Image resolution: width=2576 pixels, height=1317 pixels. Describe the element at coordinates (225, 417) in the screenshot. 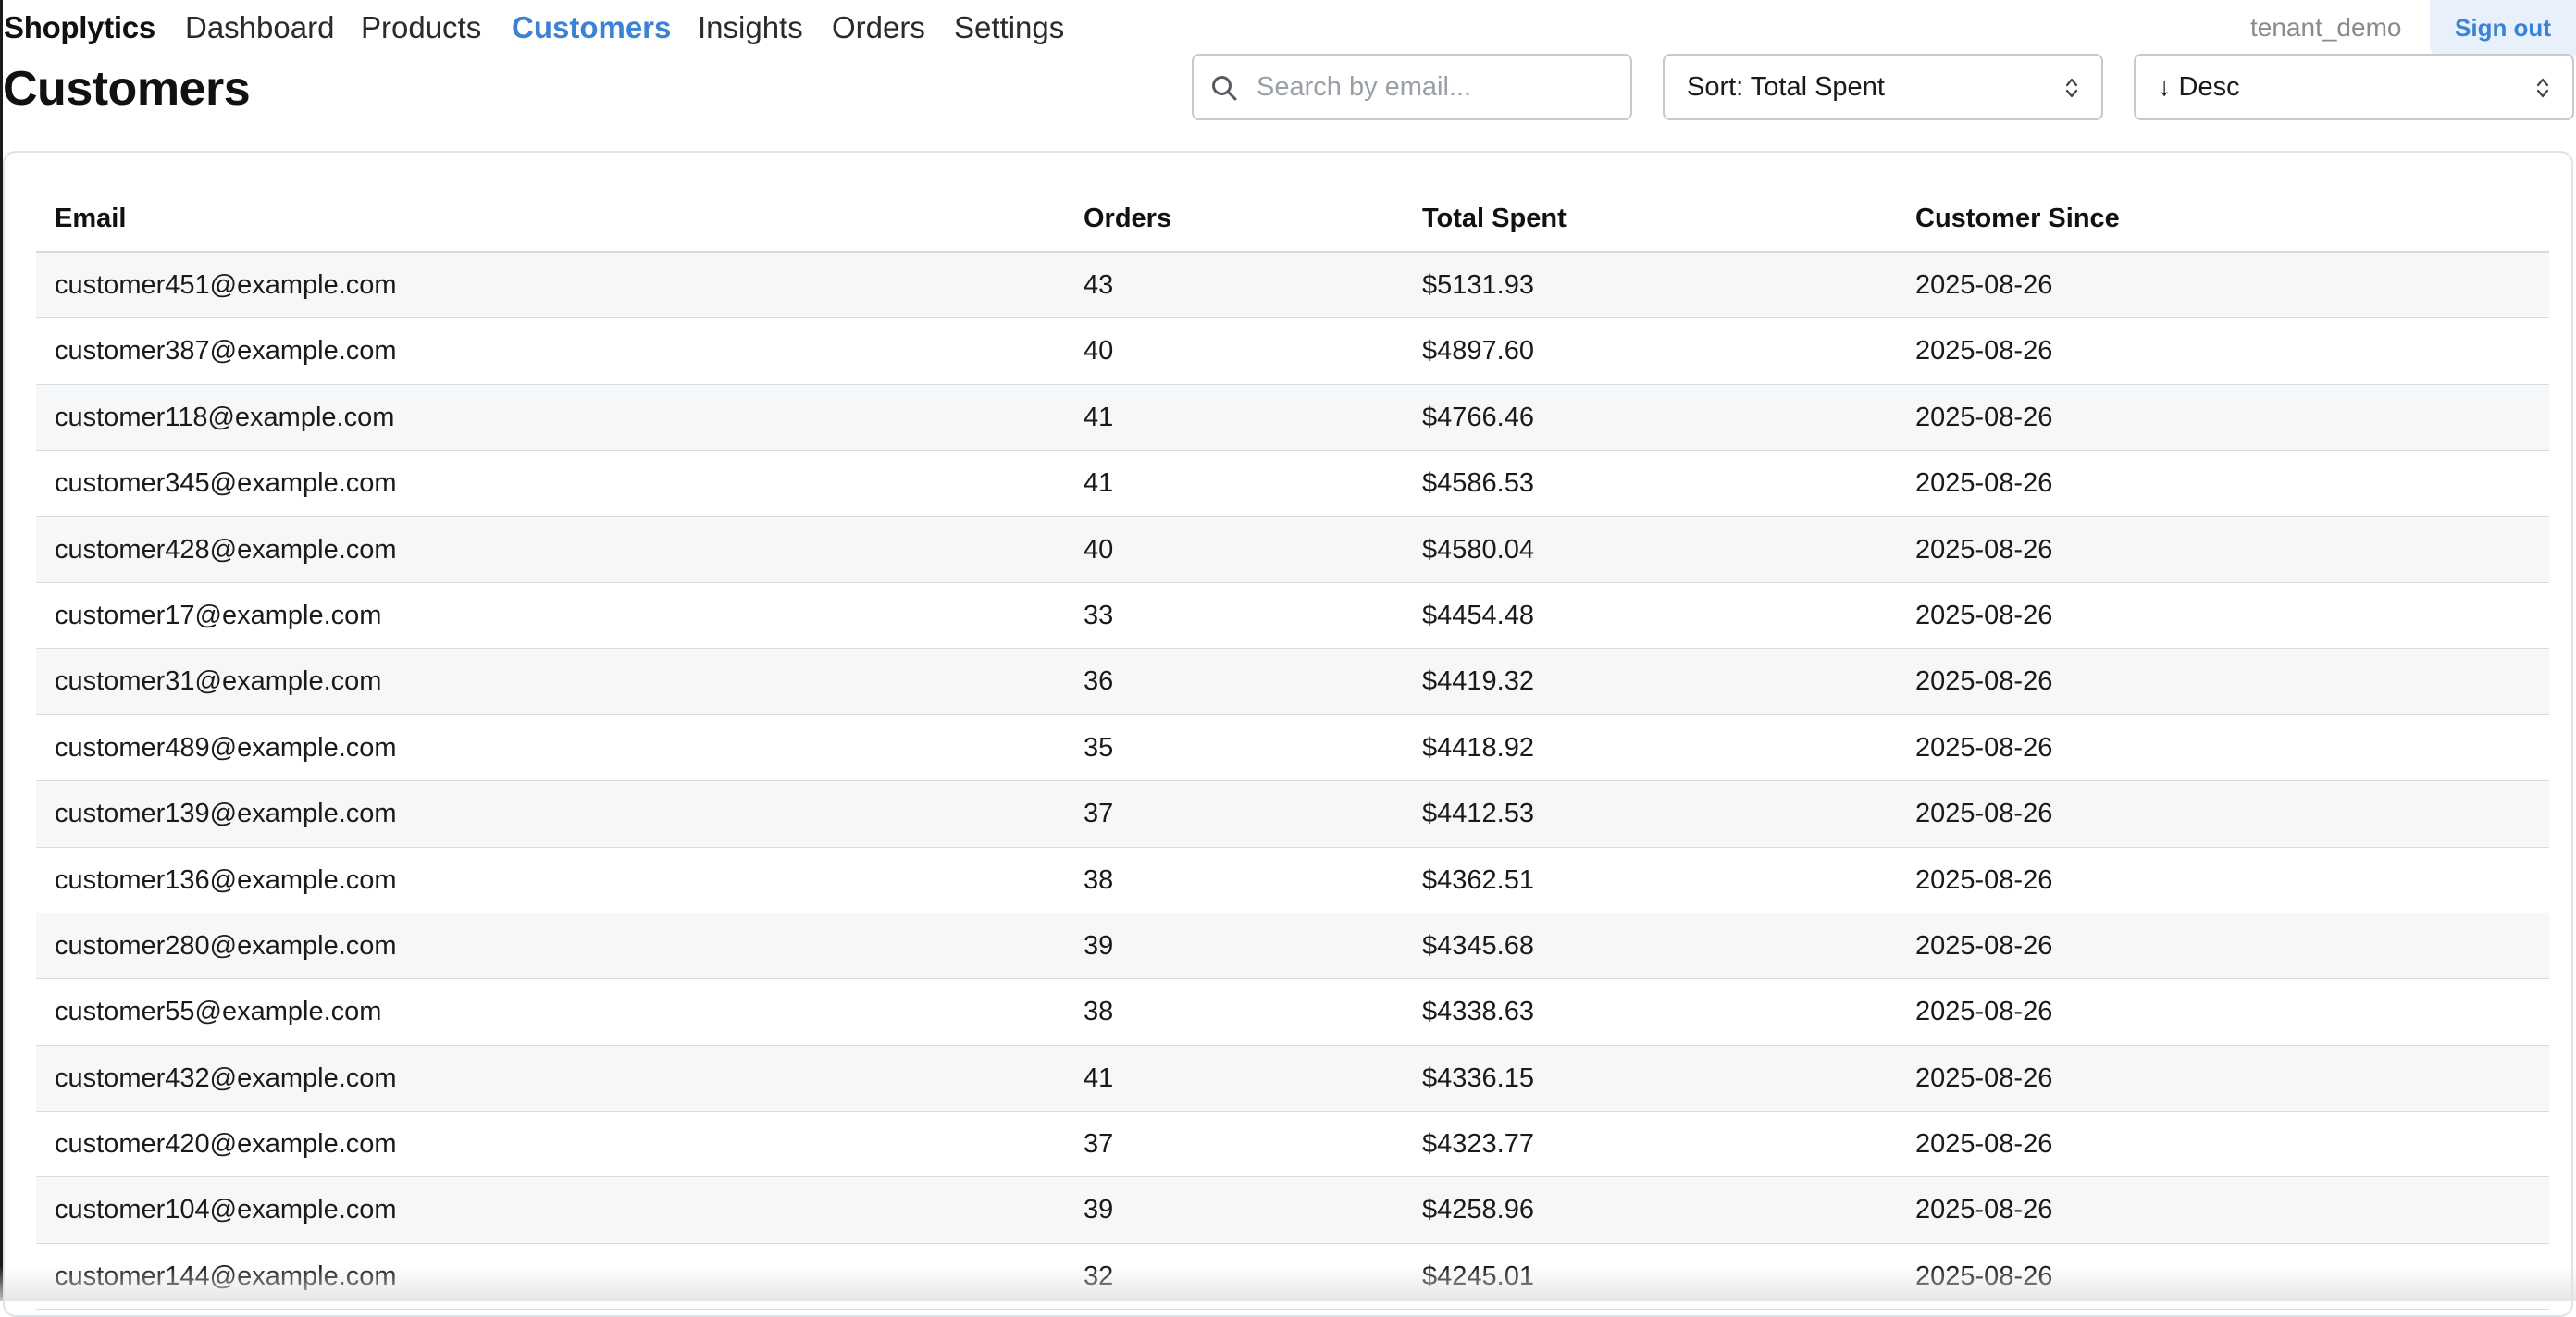

I see `cell-email: customer118@example.com` at that location.